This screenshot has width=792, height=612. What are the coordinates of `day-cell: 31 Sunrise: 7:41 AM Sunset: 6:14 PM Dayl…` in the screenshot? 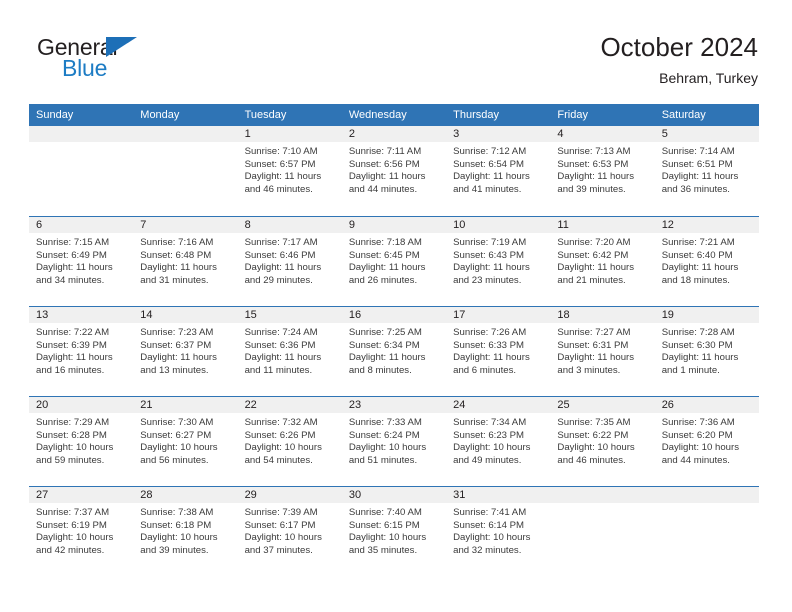 It's located at (498, 531).